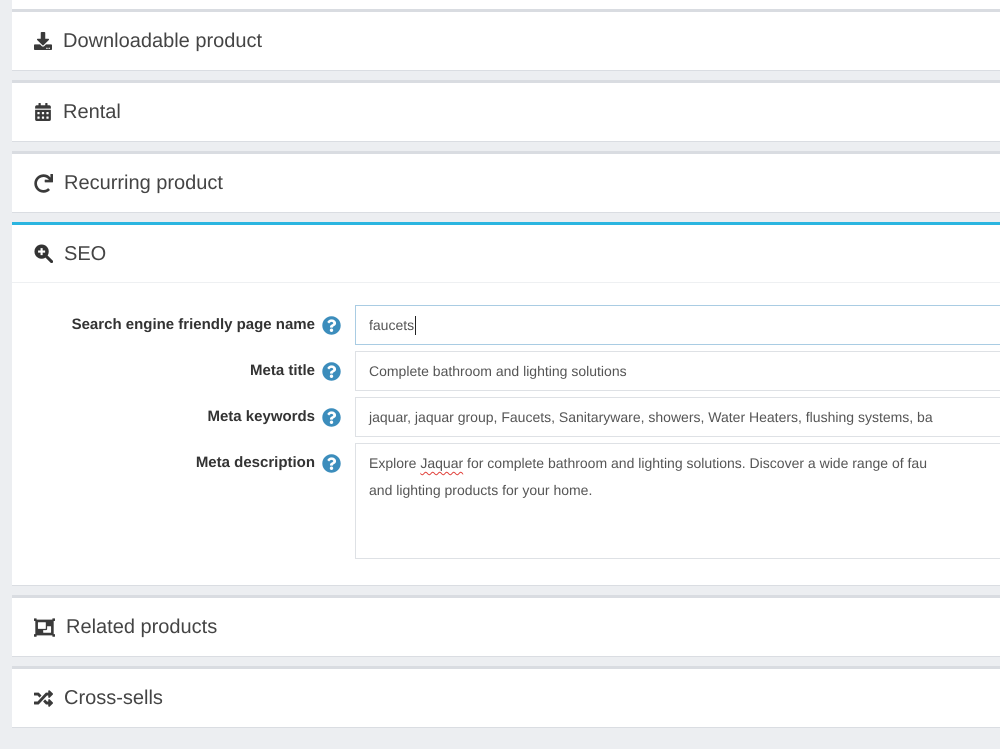 Image resolution: width=1000 pixels, height=749 pixels. Describe the element at coordinates (677, 501) in the screenshot. I see `text-area: Explore Jaquar for complete bathroom and lighting solutions. Discover a wide range of fau and lighting products for your home.` at that location.